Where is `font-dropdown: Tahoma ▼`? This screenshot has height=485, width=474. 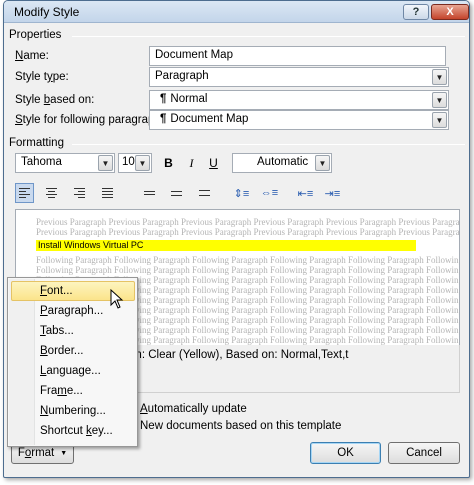 font-dropdown: Tahoma ▼ is located at coordinates (65, 163).